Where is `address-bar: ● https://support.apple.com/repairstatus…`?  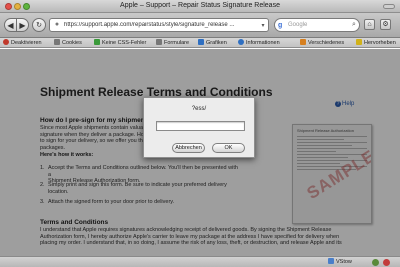
address-bar: ● https://support.apple.com/repairstatus… is located at coordinates (159, 25).